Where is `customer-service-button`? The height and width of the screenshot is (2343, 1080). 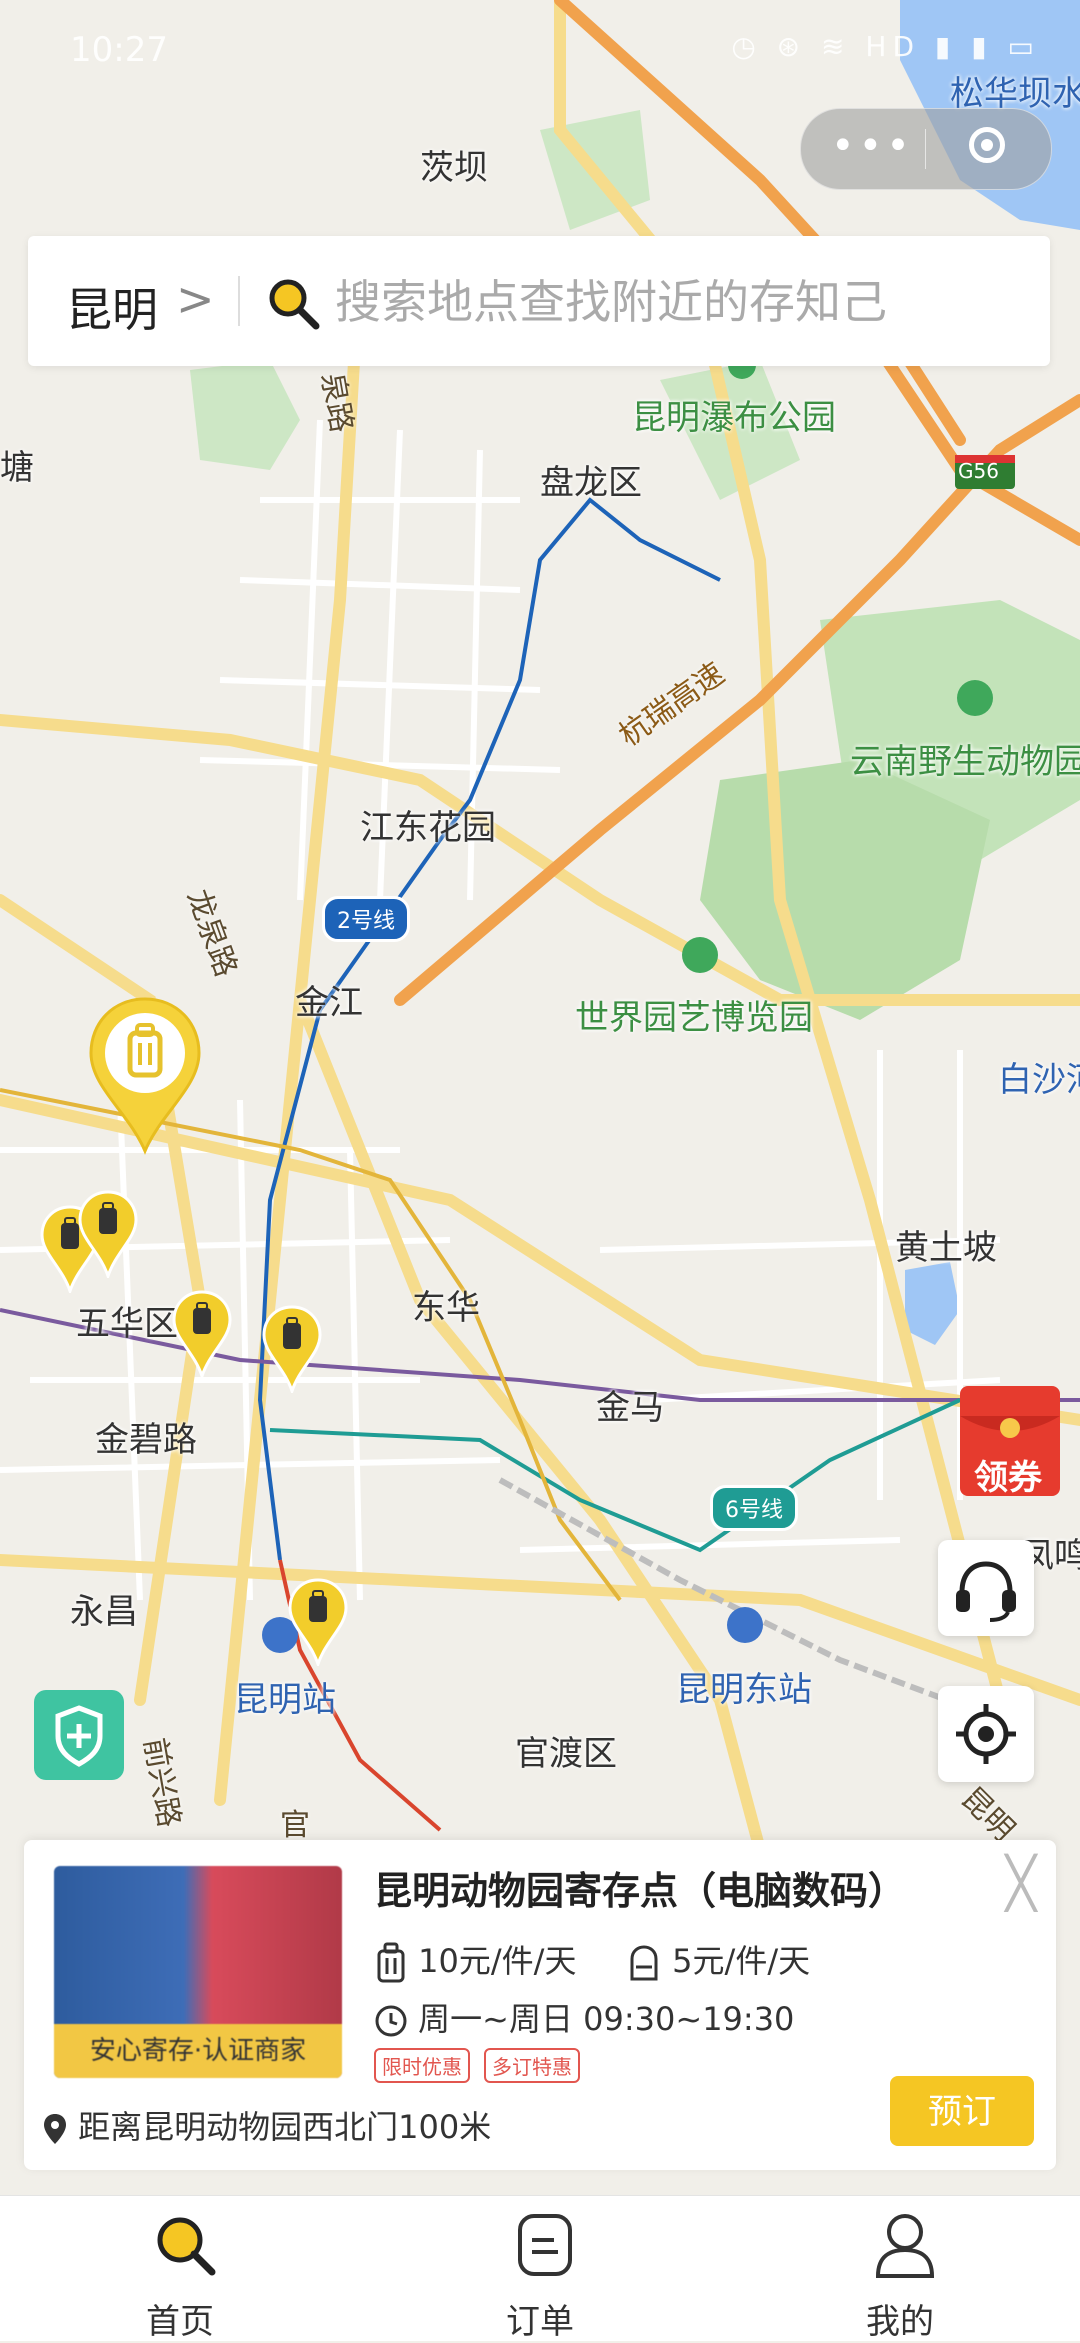 customer-service-button is located at coordinates (986, 1588).